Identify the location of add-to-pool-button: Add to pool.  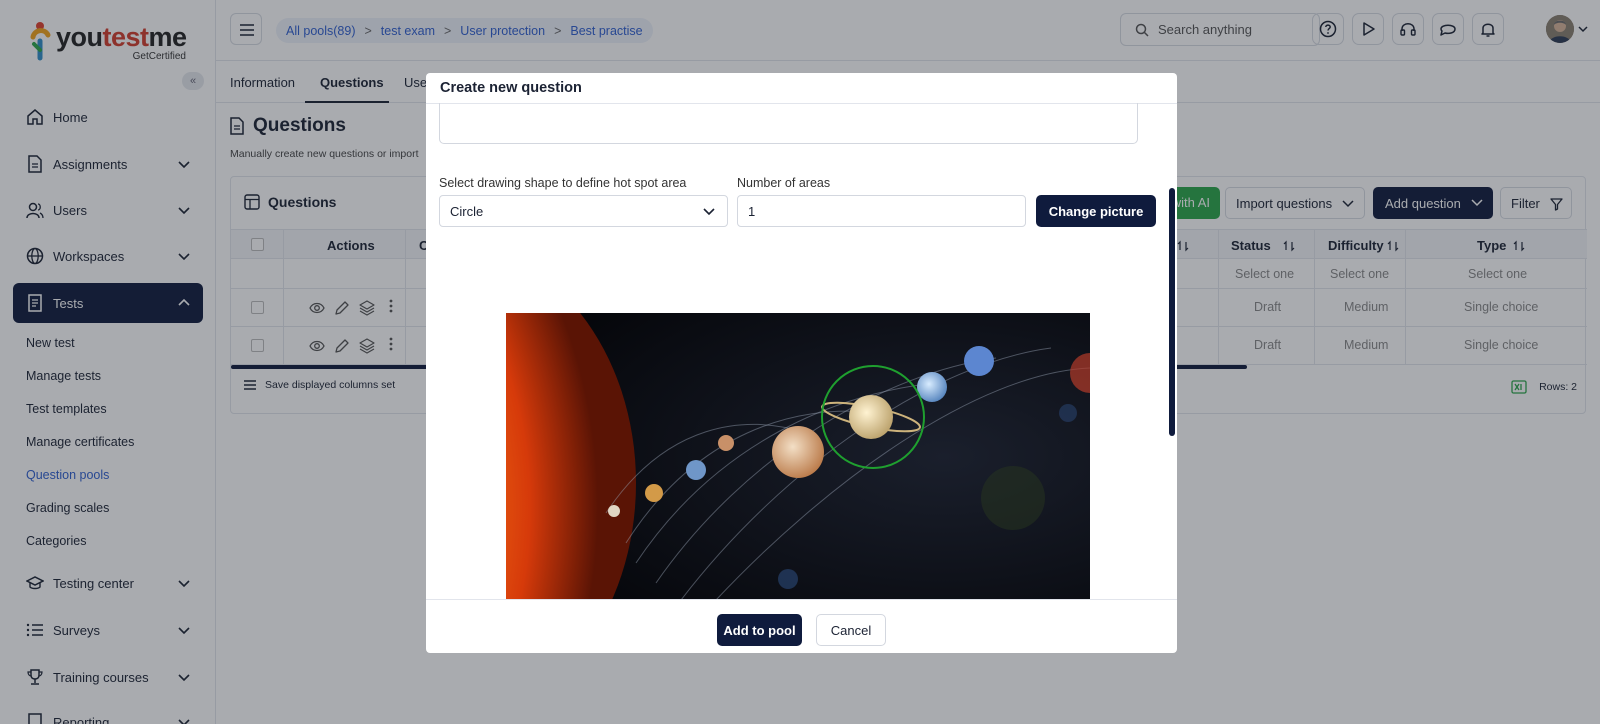
(759, 630).